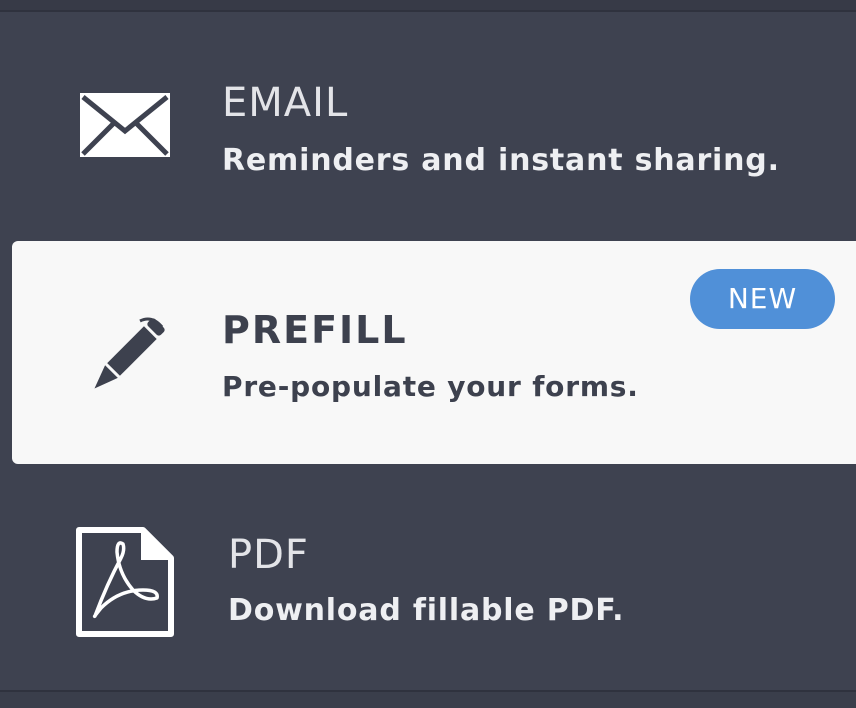 This screenshot has width=856, height=708. I want to click on option-title: EMAIL, so click(285, 103).